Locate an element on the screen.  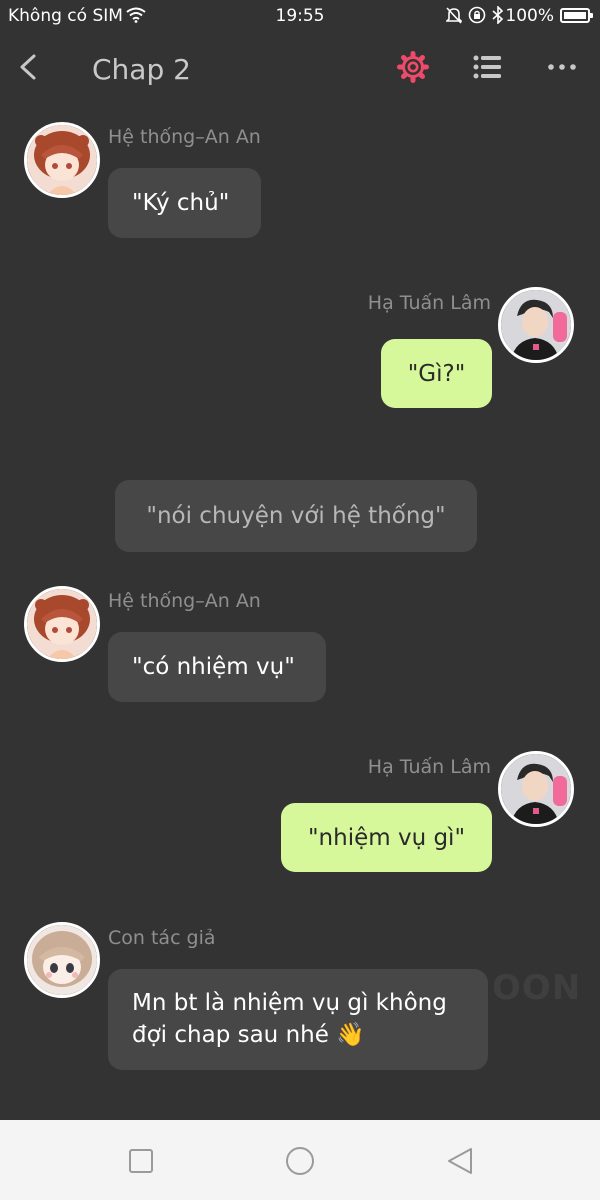
bell-off-icon is located at coordinates (454, 15).